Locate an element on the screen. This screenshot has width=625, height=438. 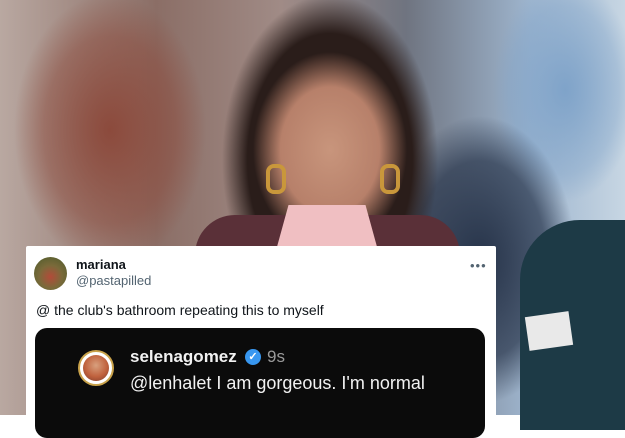
display-name: mariana is located at coordinates (101, 264).